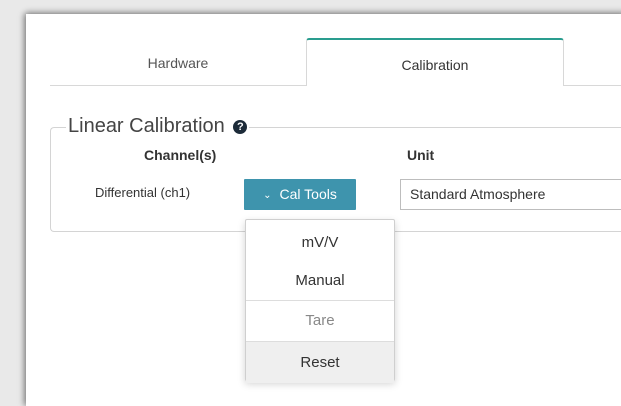  Describe the element at coordinates (178, 61) in the screenshot. I see `tab-hardware: Hardware` at that location.